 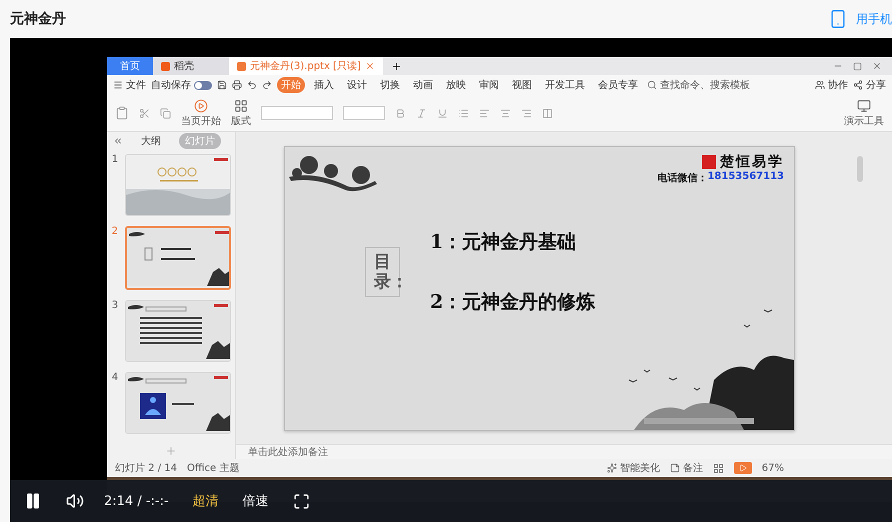 I want to click on slide-number: 2, so click(x=114, y=232).